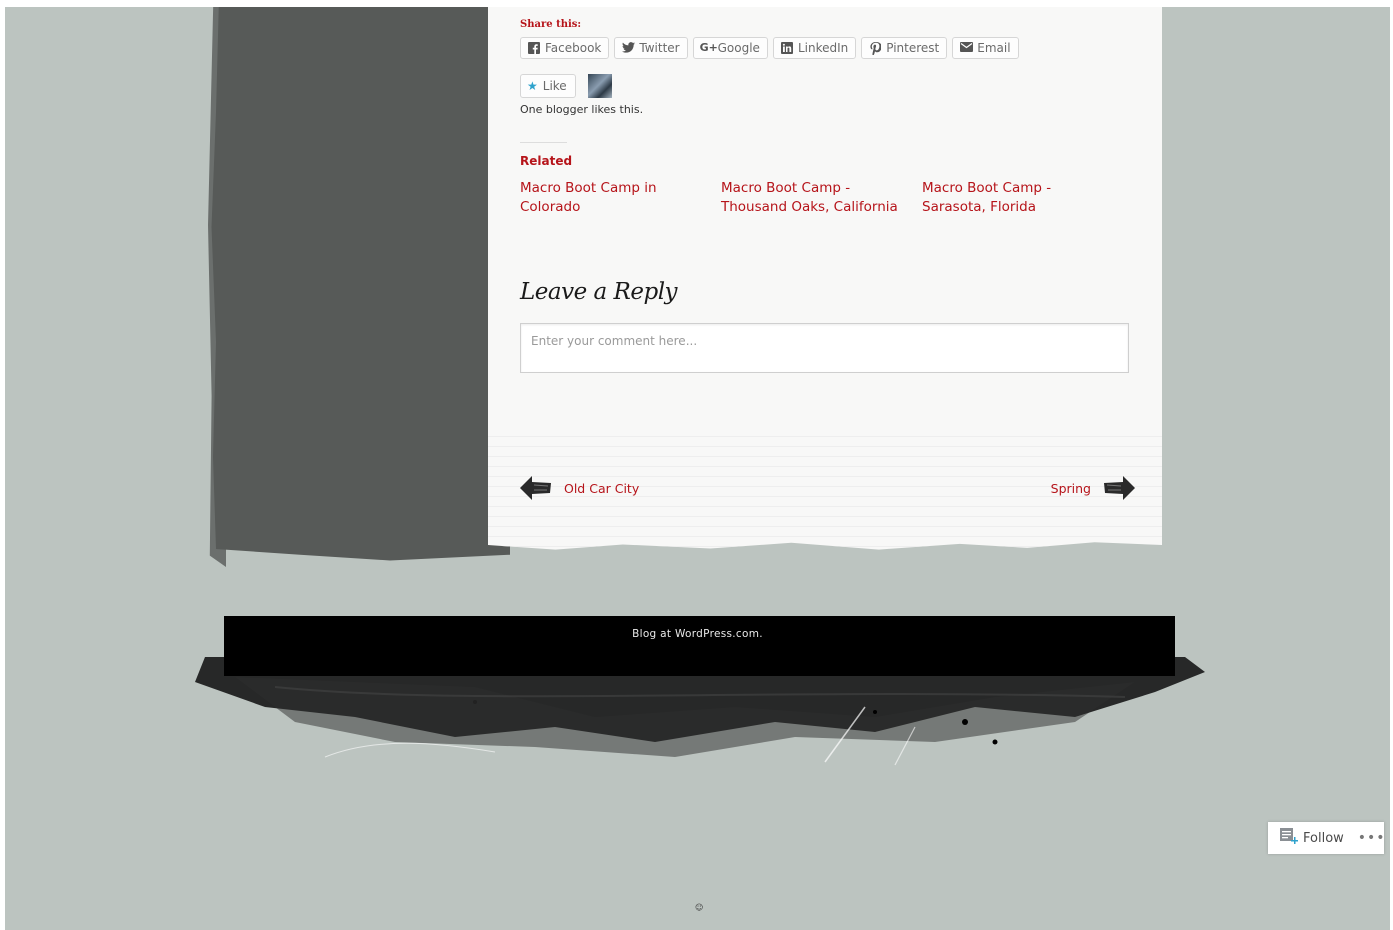 The image size is (1393, 930). Describe the element at coordinates (582, 109) in the screenshot. I see `likes-count-text: One blogger likes this.` at that location.